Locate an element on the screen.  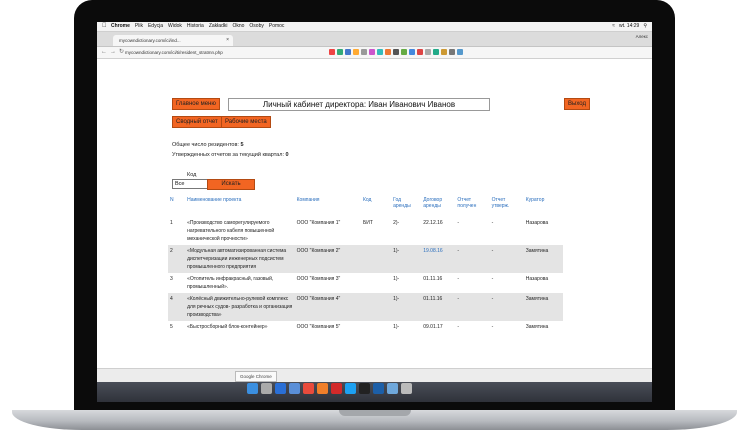
menubar-item: Plik is located at coordinates (139, 26).